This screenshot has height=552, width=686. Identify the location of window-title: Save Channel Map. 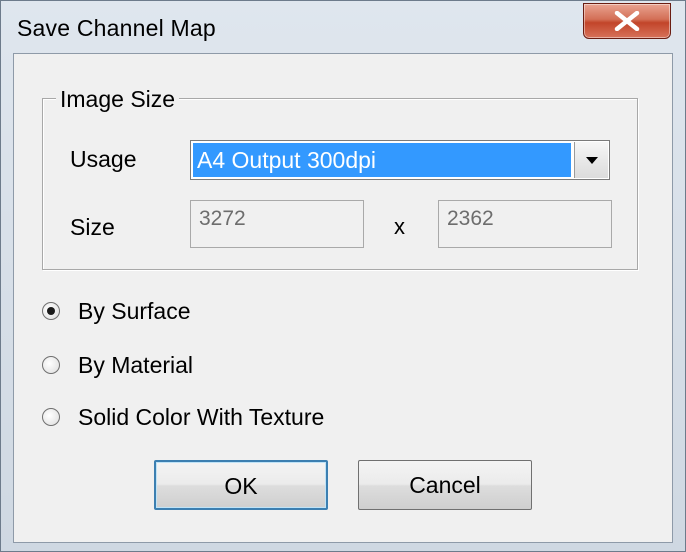
(116, 28).